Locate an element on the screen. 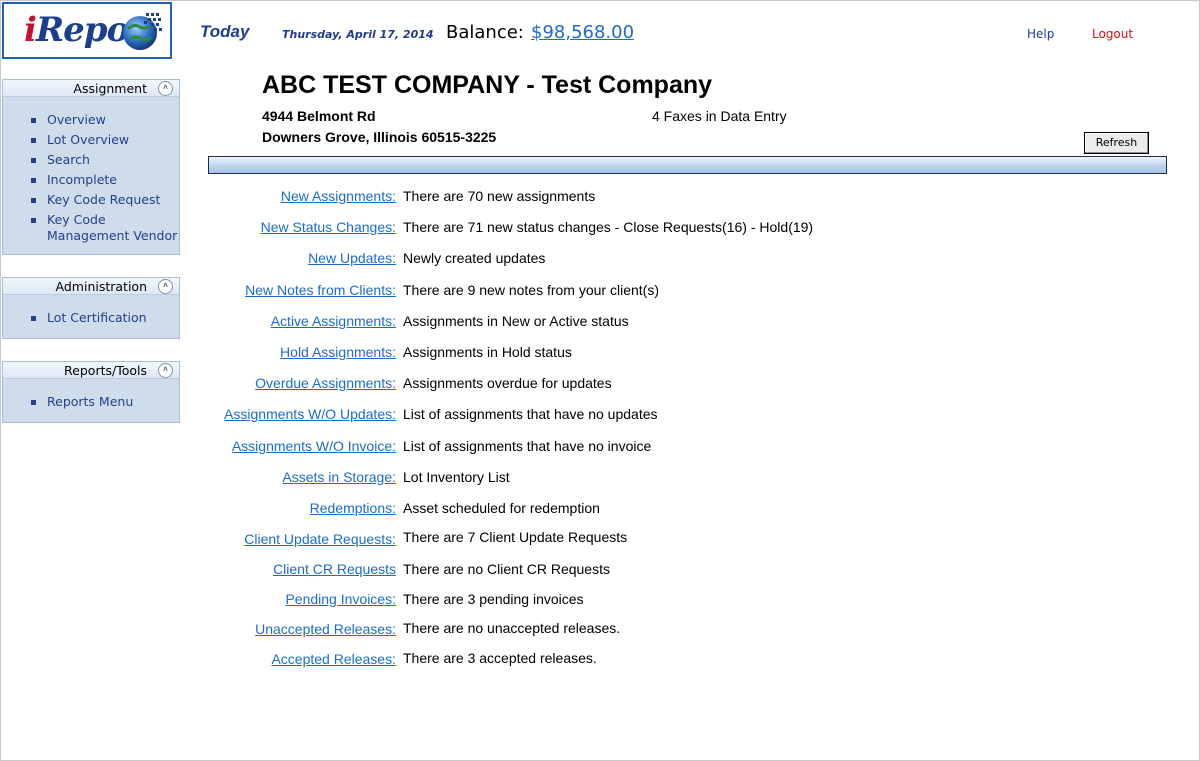  assignments-without-invoice-link: Assignments W/O Invoice: is located at coordinates (314, 446).